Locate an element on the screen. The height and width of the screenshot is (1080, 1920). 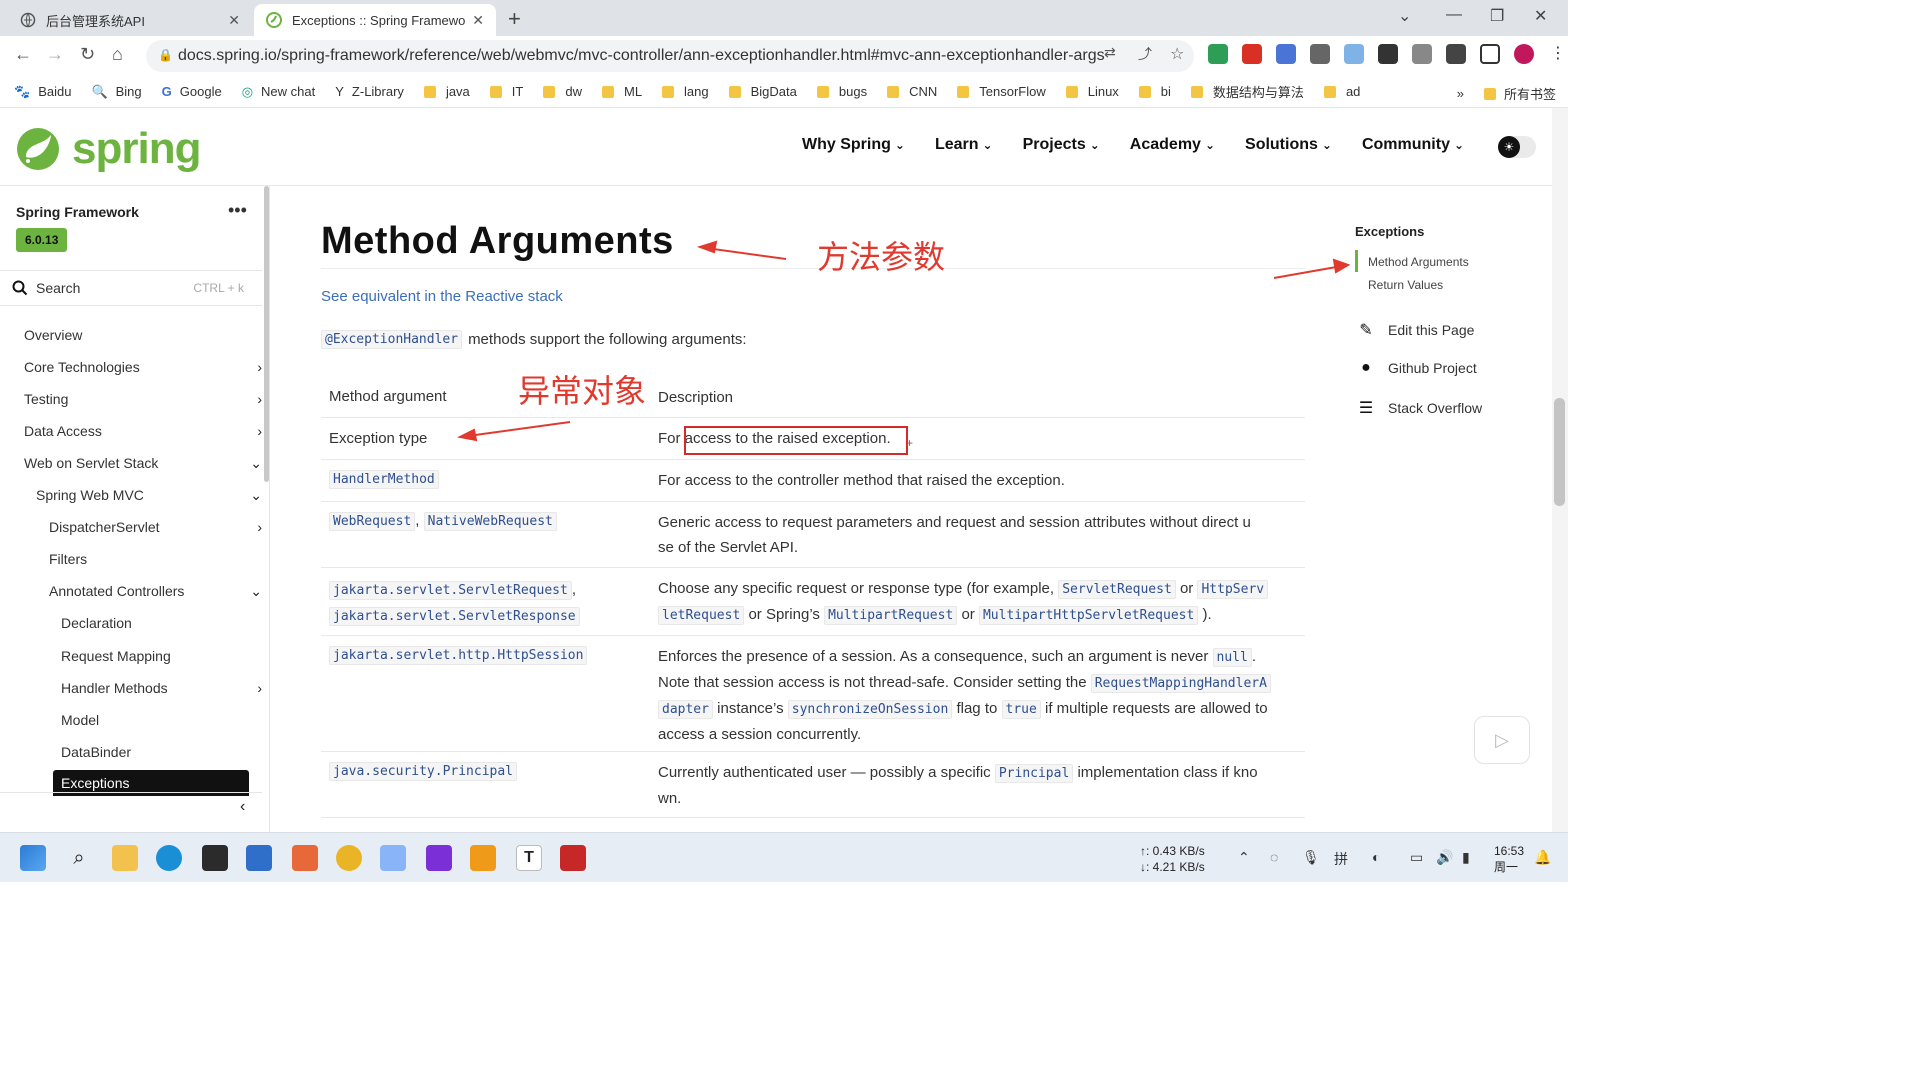
page-scrollbar is located at coordinates (1560, 470).